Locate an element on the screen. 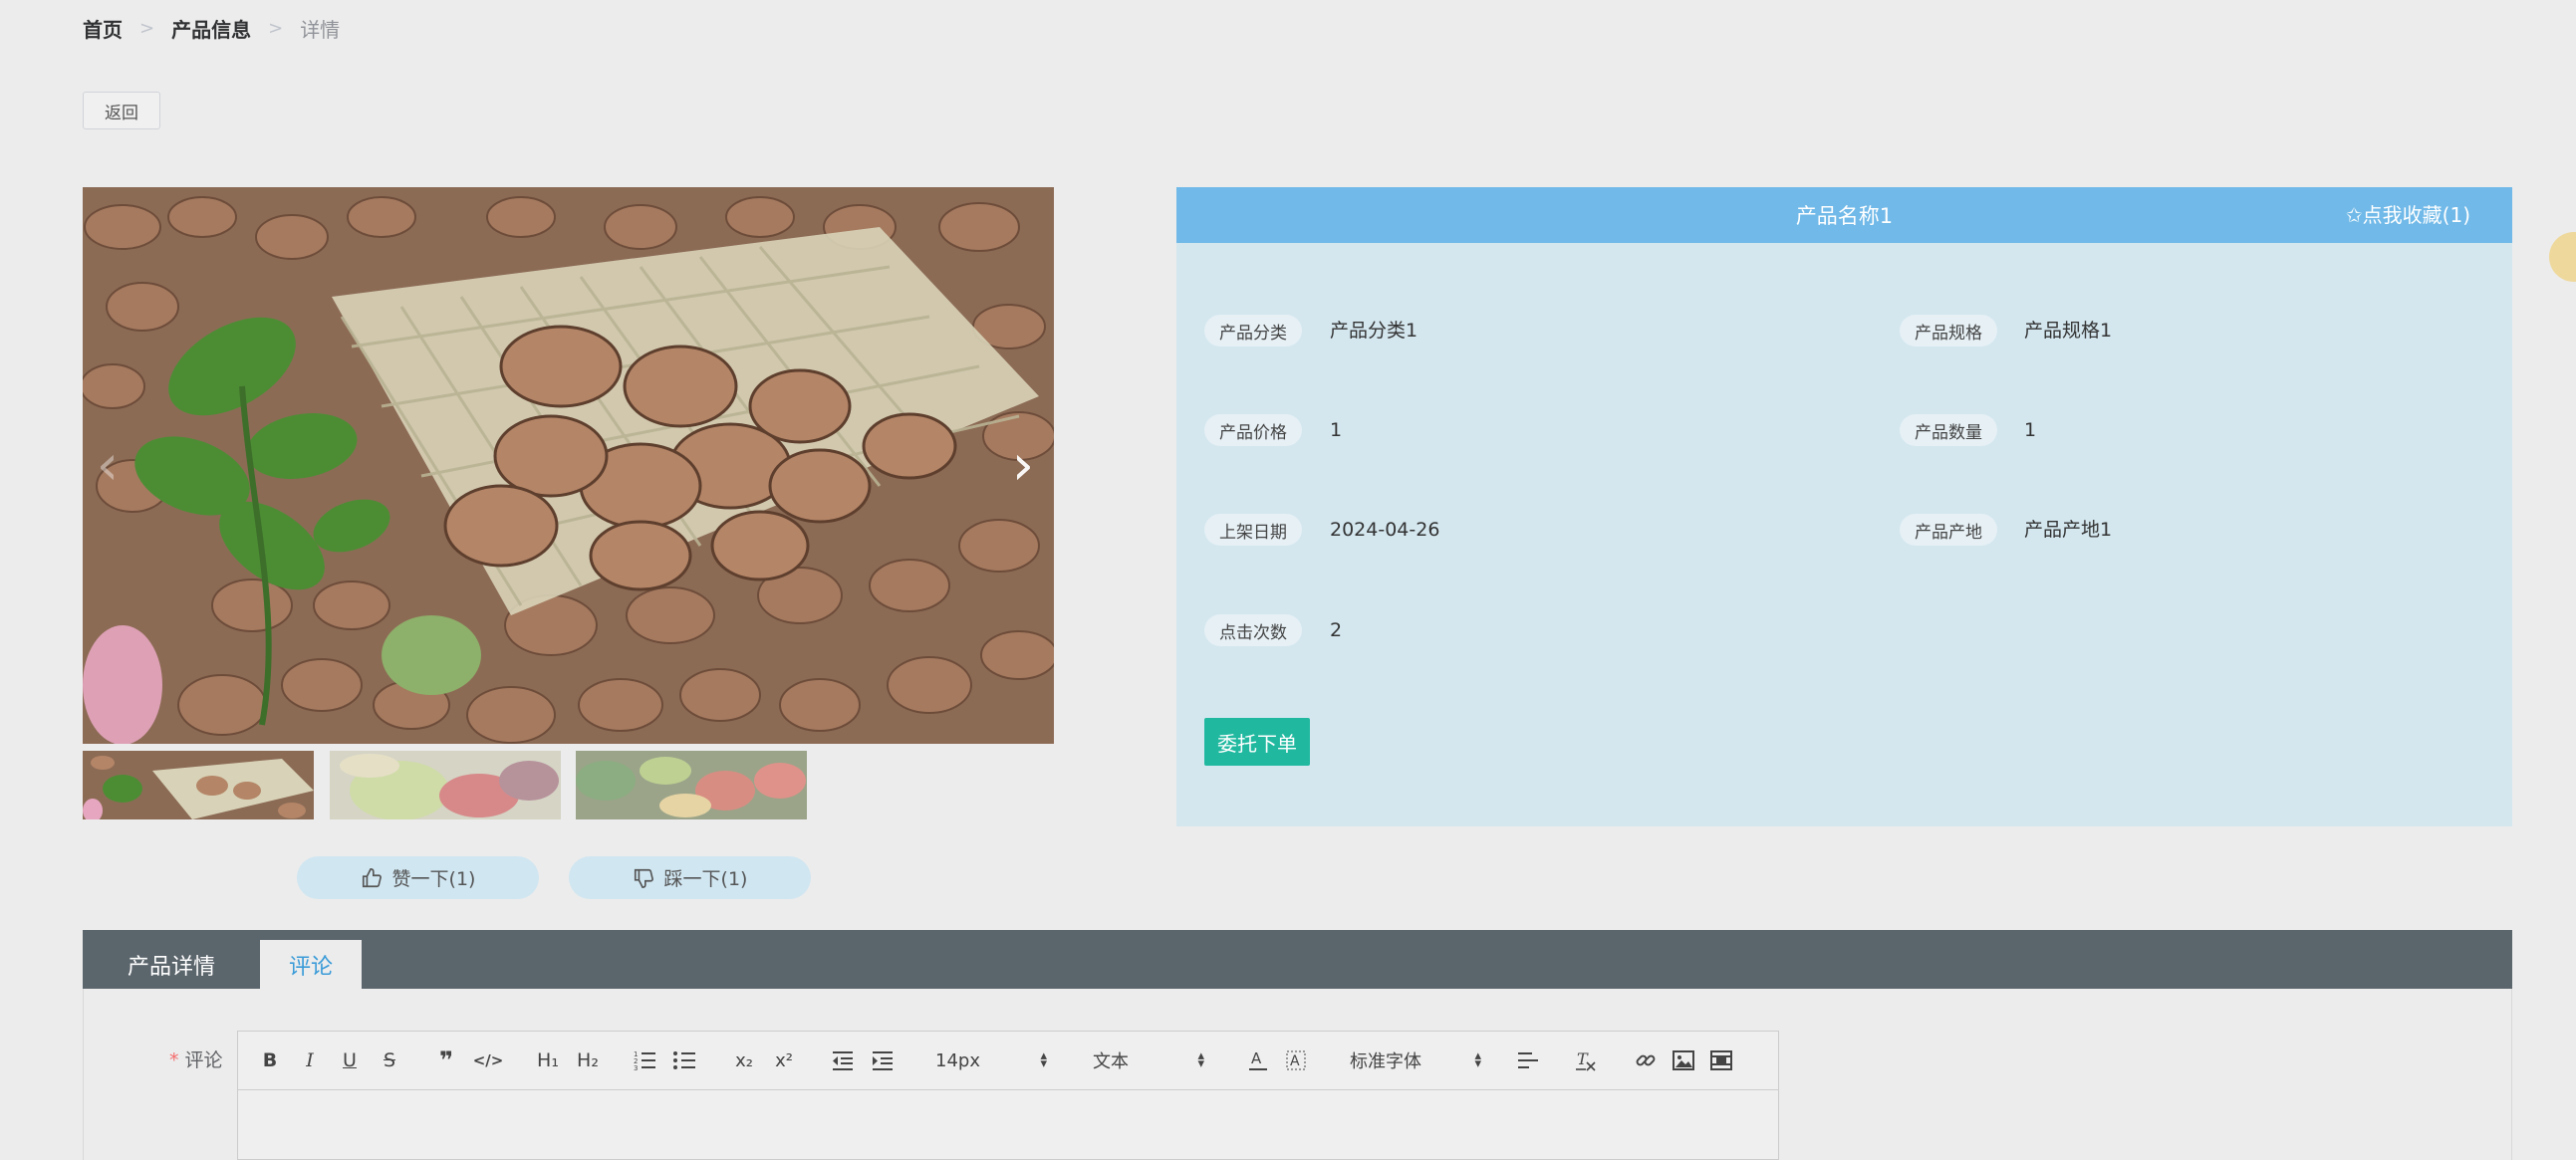 Image resolution: width=2576 pixels, height=1160 pixels. field-label-spec: 产品规格 is located at coordinates (1948, 331).